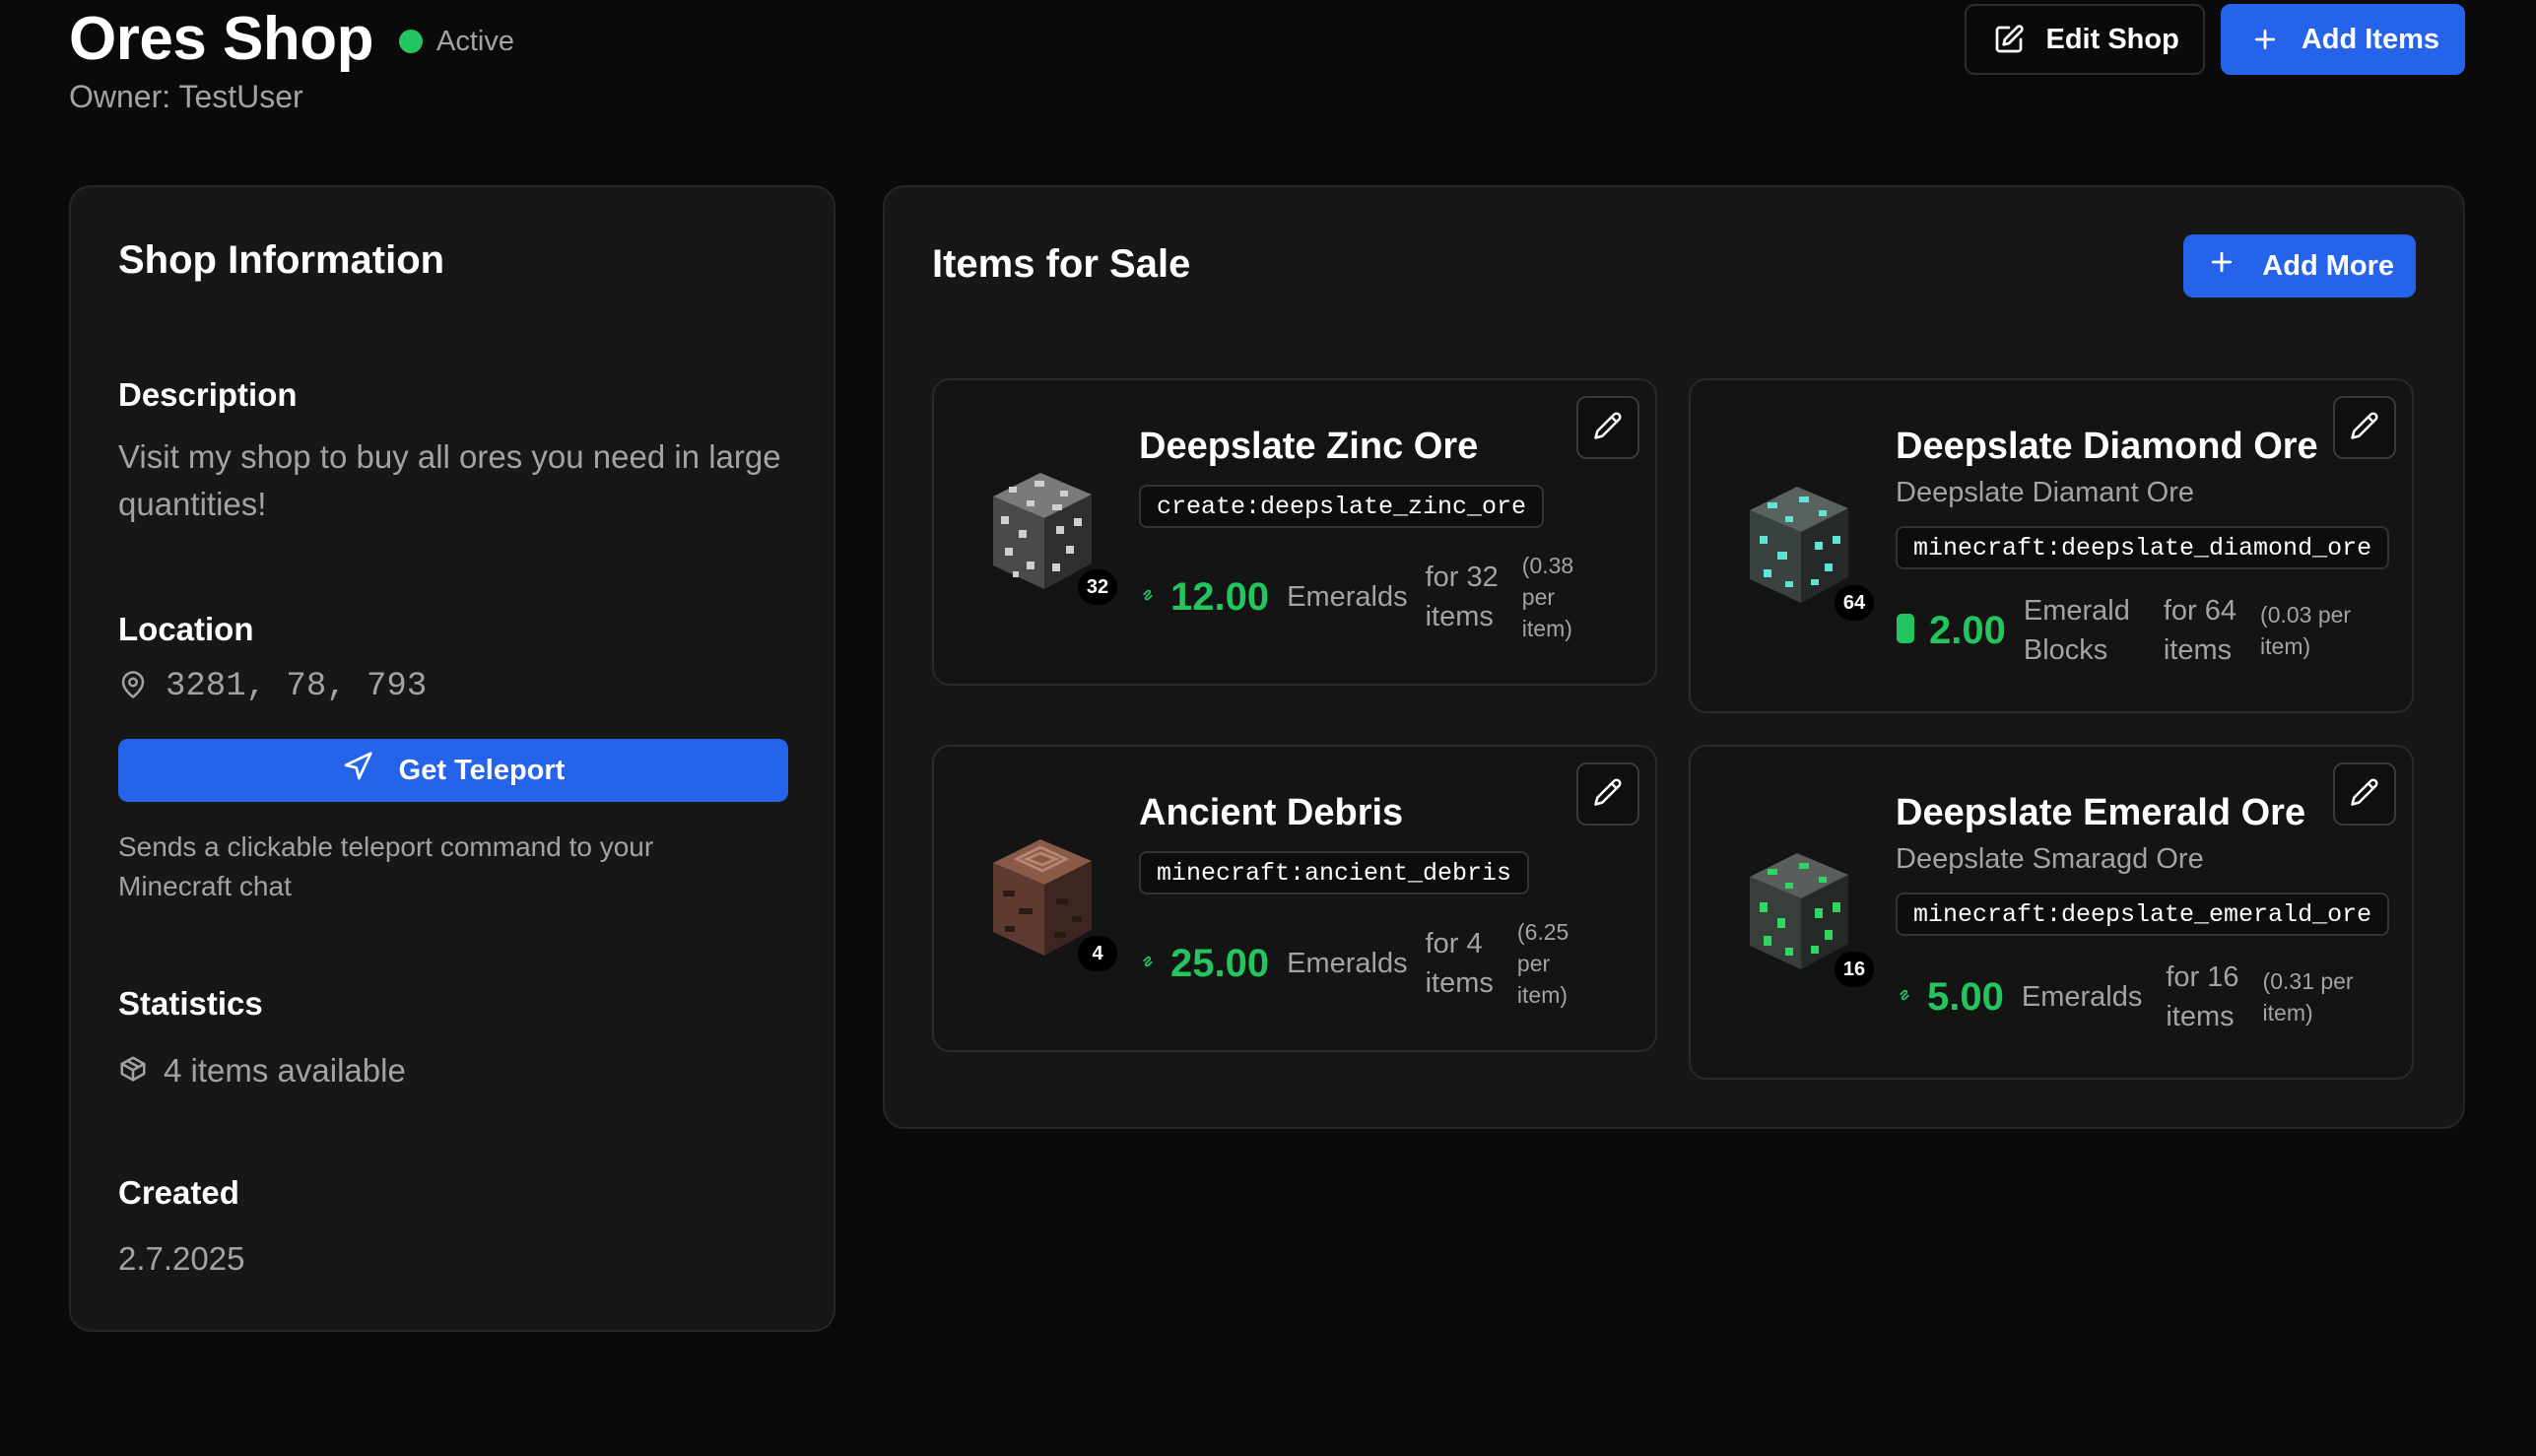 The height and width of the screenshot is (1456, 2536). I want to click on teleport-note-line: Minecraft chat, so click(205, 886).